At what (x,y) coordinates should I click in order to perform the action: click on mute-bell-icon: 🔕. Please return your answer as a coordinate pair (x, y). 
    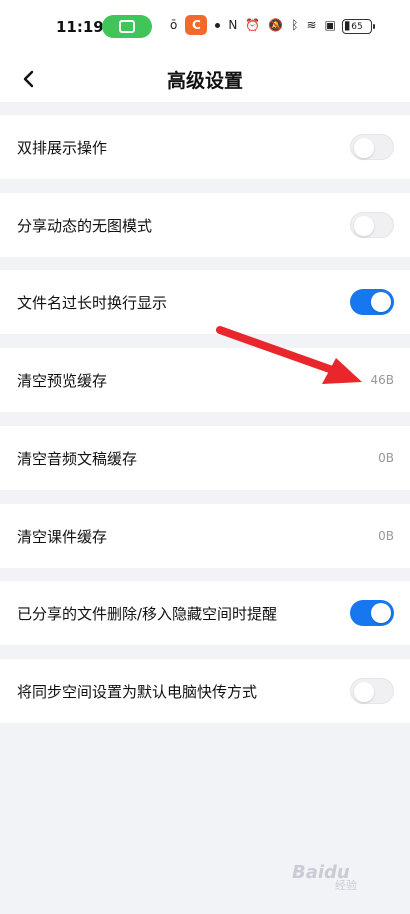
    Looking at the image, I should click on (276, 25).